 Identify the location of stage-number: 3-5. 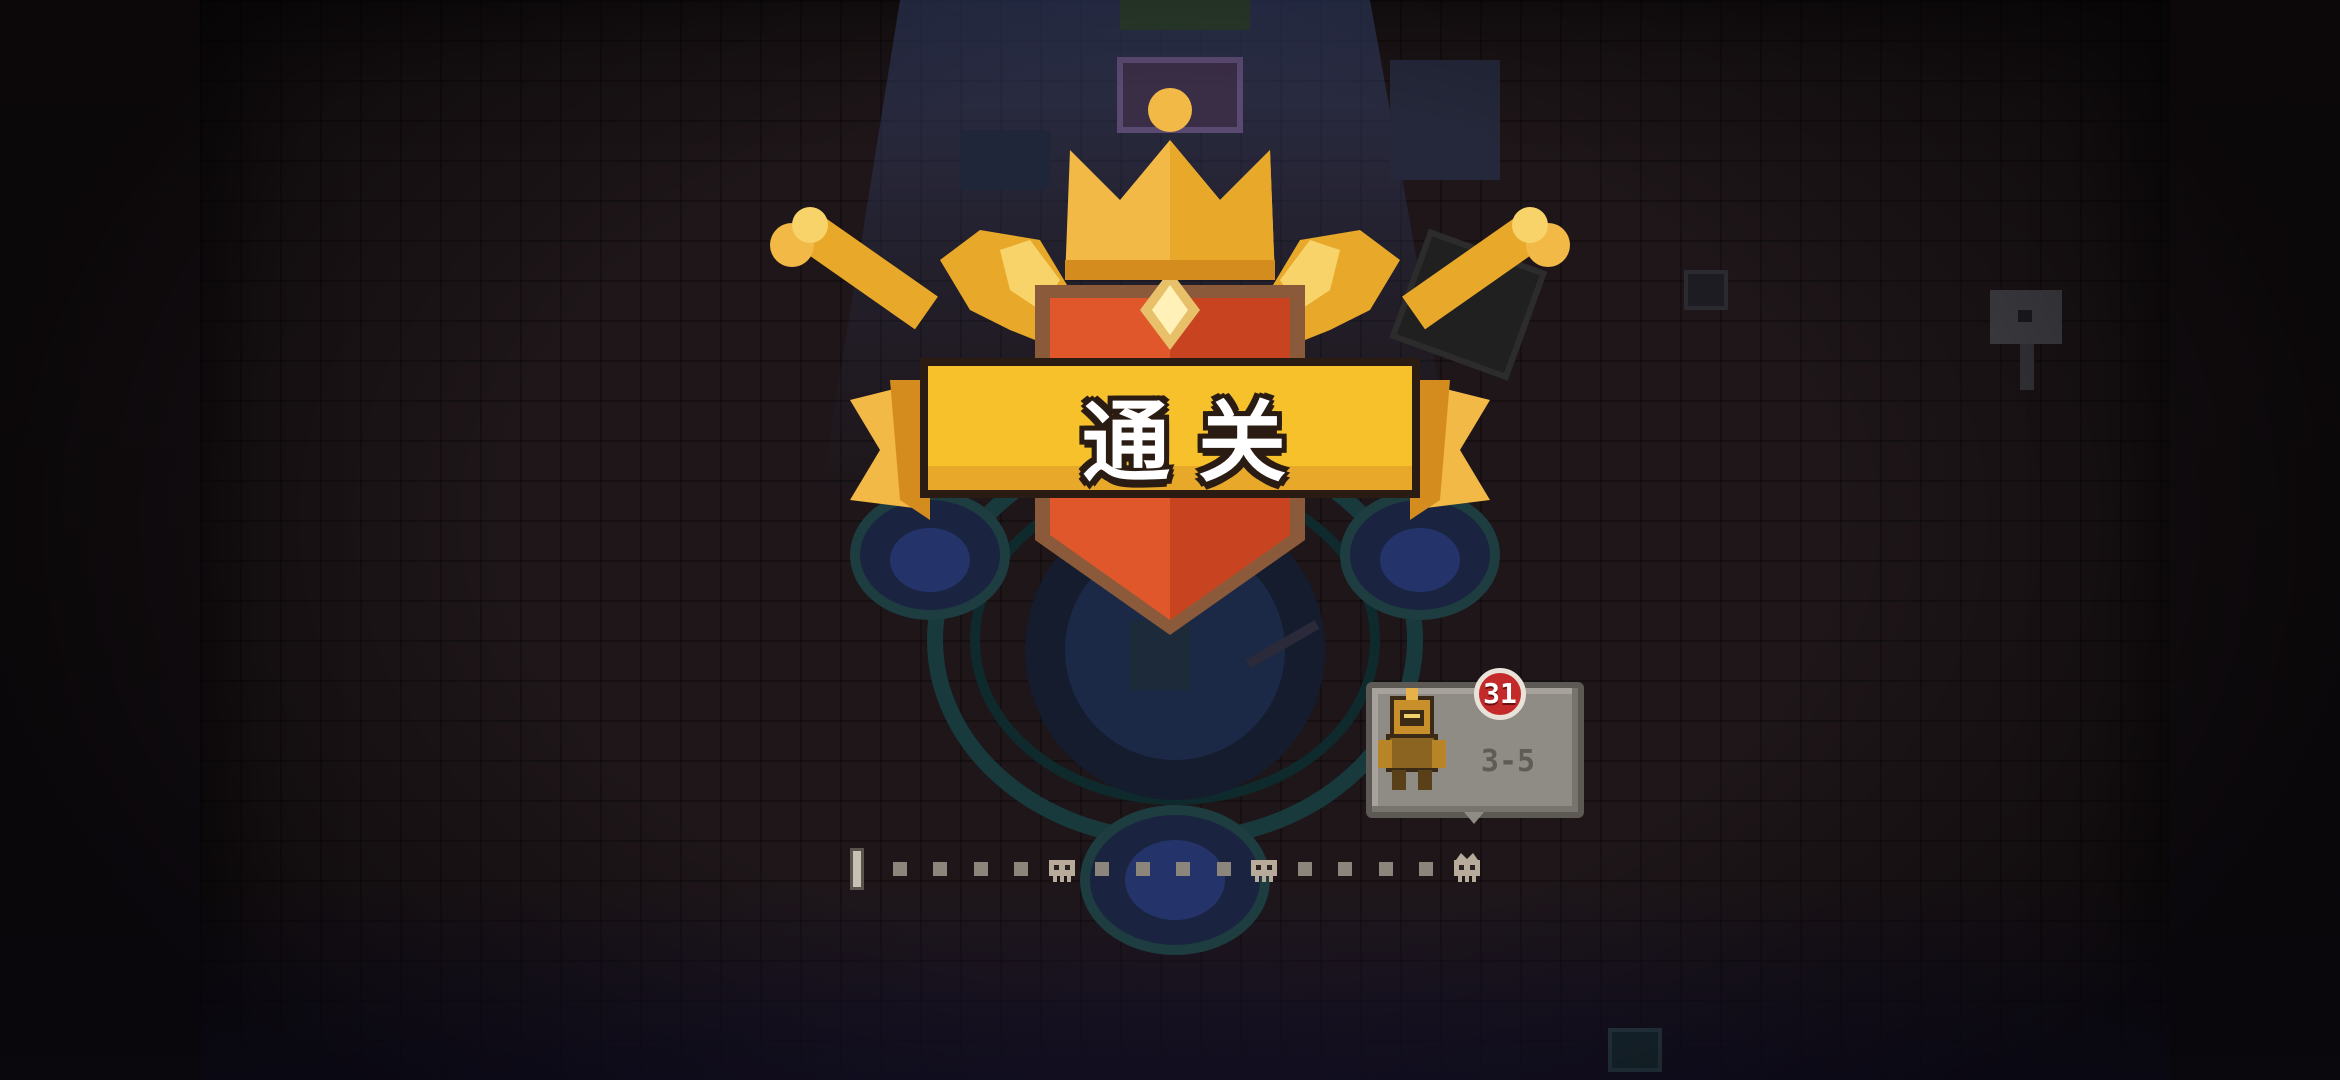
(1508, 761).